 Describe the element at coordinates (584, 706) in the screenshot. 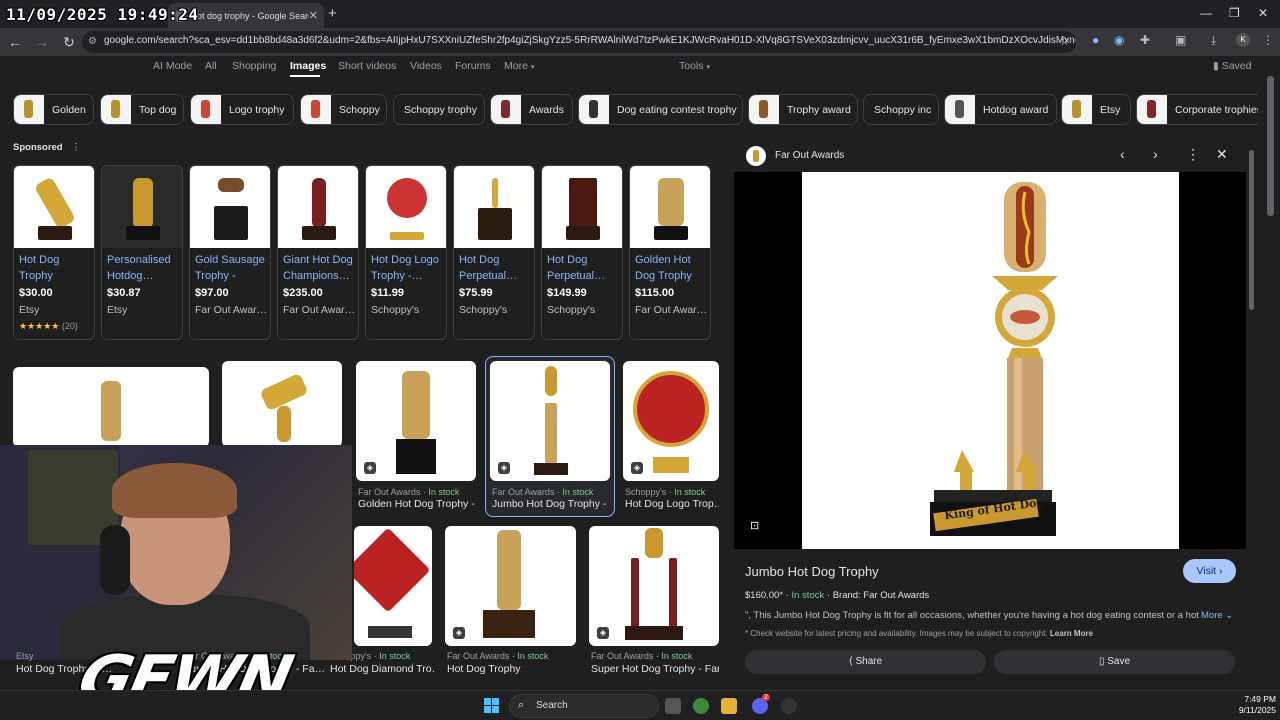

I see `taskbar-search: ⌕ Search` at that location.